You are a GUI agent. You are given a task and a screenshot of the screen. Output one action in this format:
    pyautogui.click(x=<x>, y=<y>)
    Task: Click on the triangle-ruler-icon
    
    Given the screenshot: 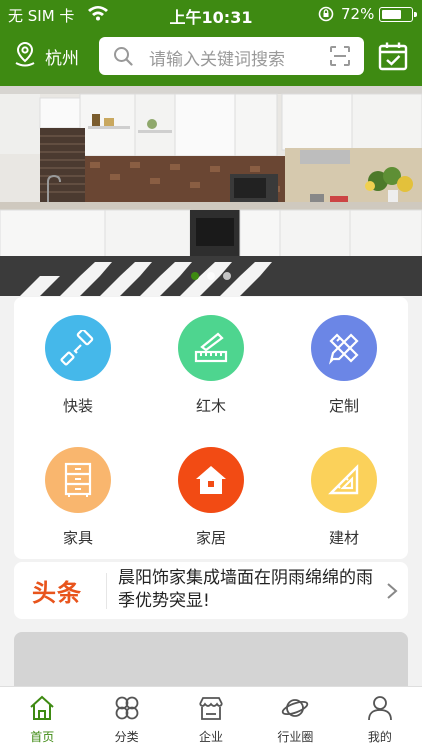 What is the action you would take?
    pyautogui.click(x=343, y=479)
    